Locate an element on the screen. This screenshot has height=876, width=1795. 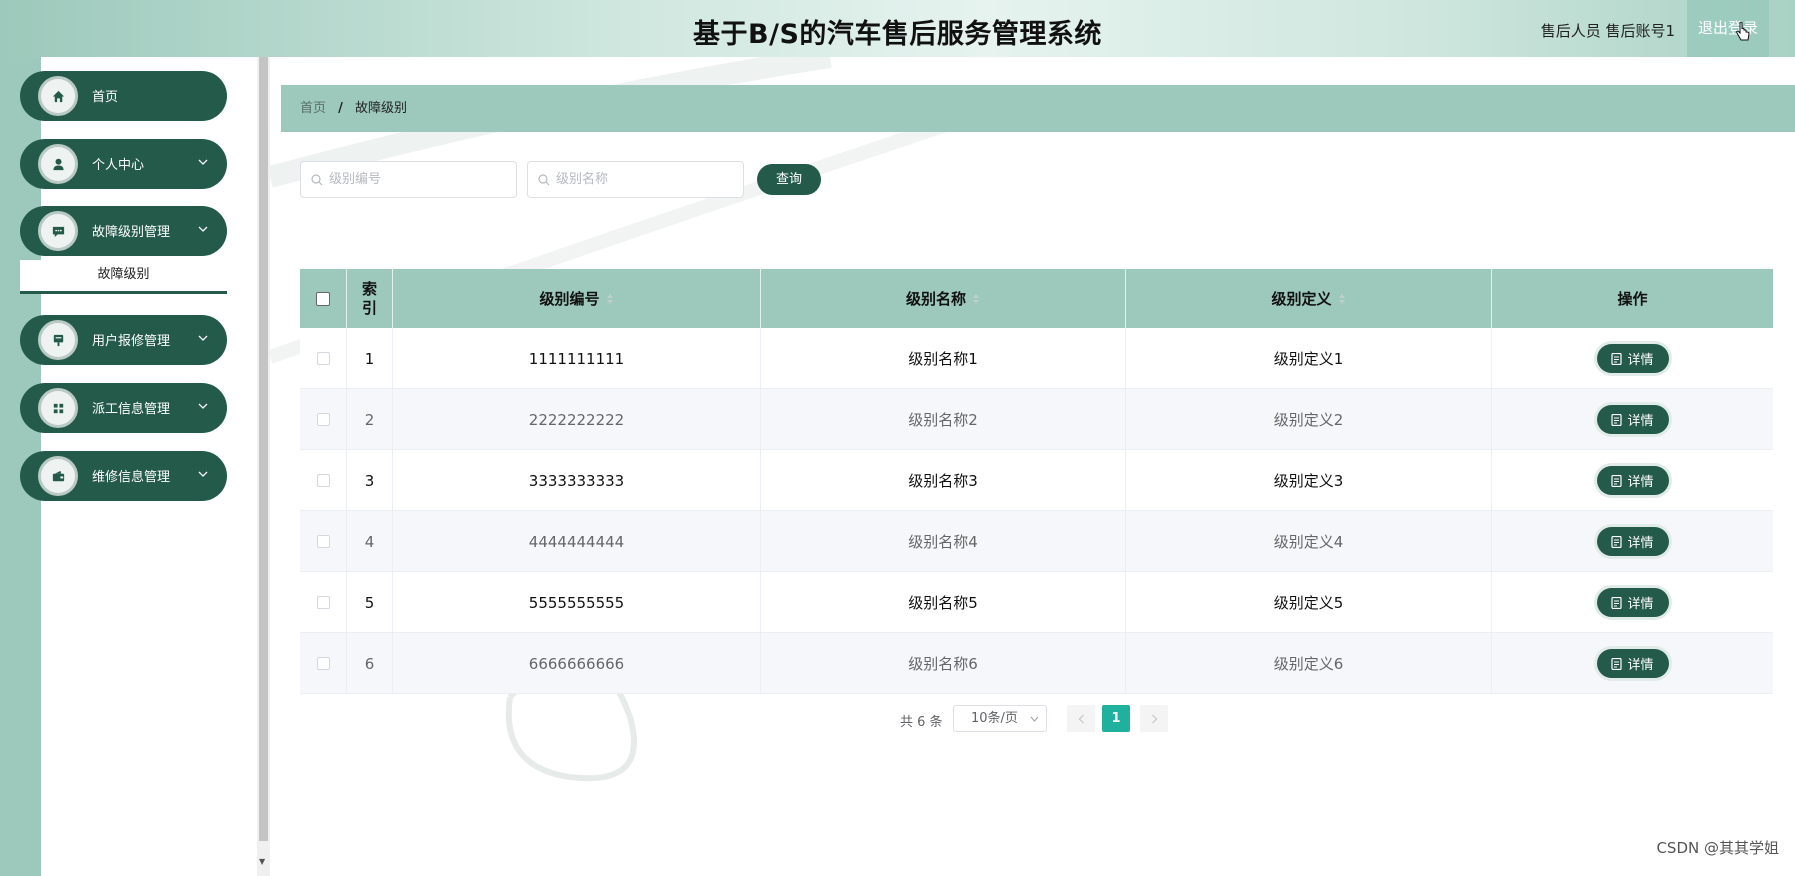
header-select-cell is located at coordinates (323, 298).